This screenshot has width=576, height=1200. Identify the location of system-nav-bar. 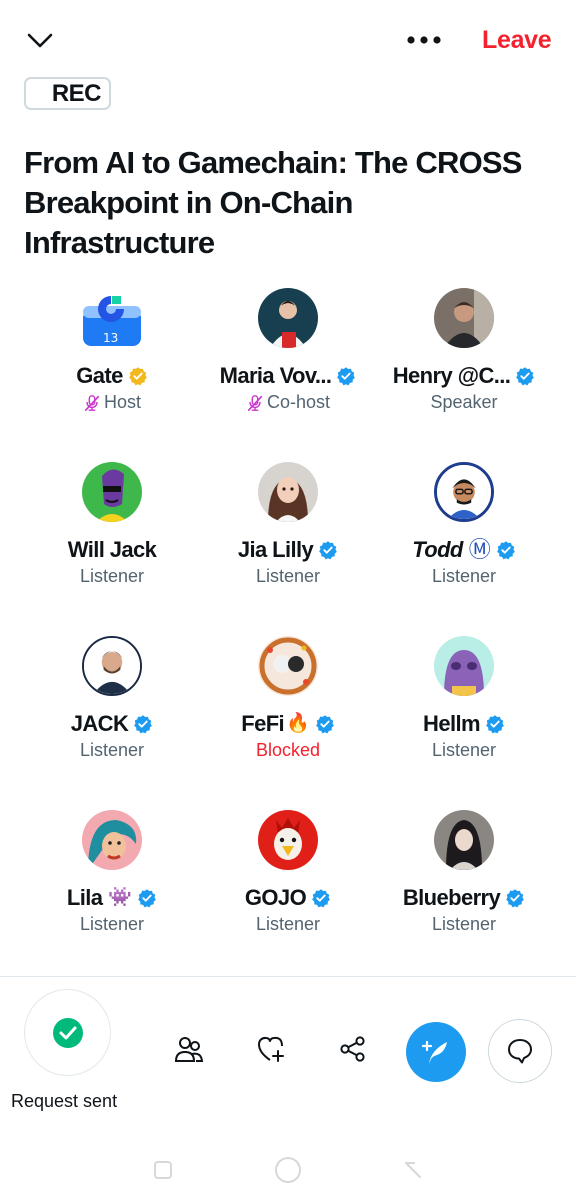
(288, 1170).